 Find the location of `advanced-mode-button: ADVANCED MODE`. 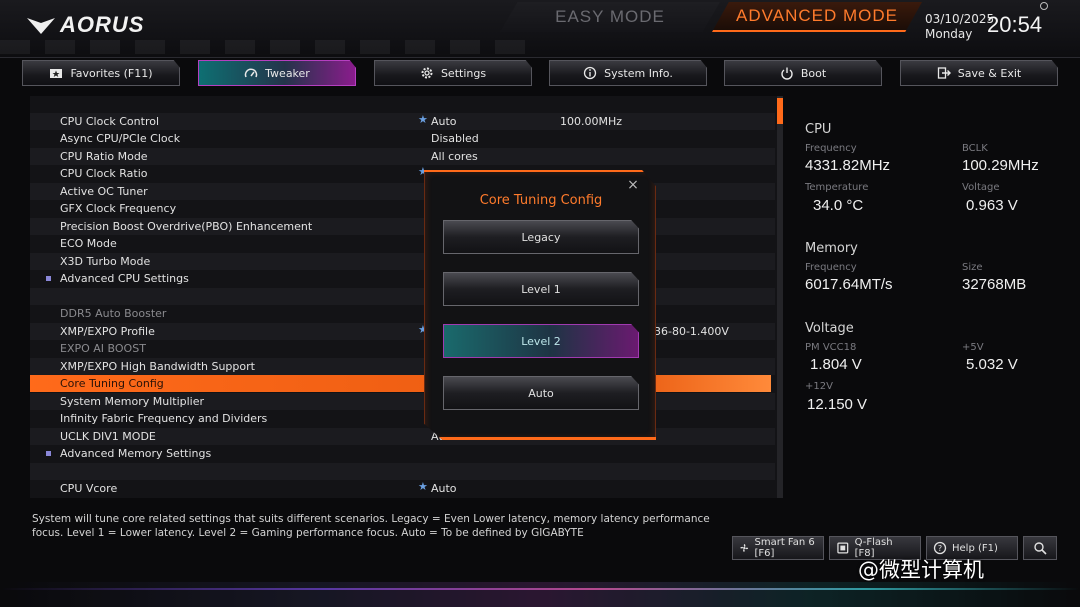

advanced-mode-button: ADVANCED MODE is located at coordinates (817, 17).